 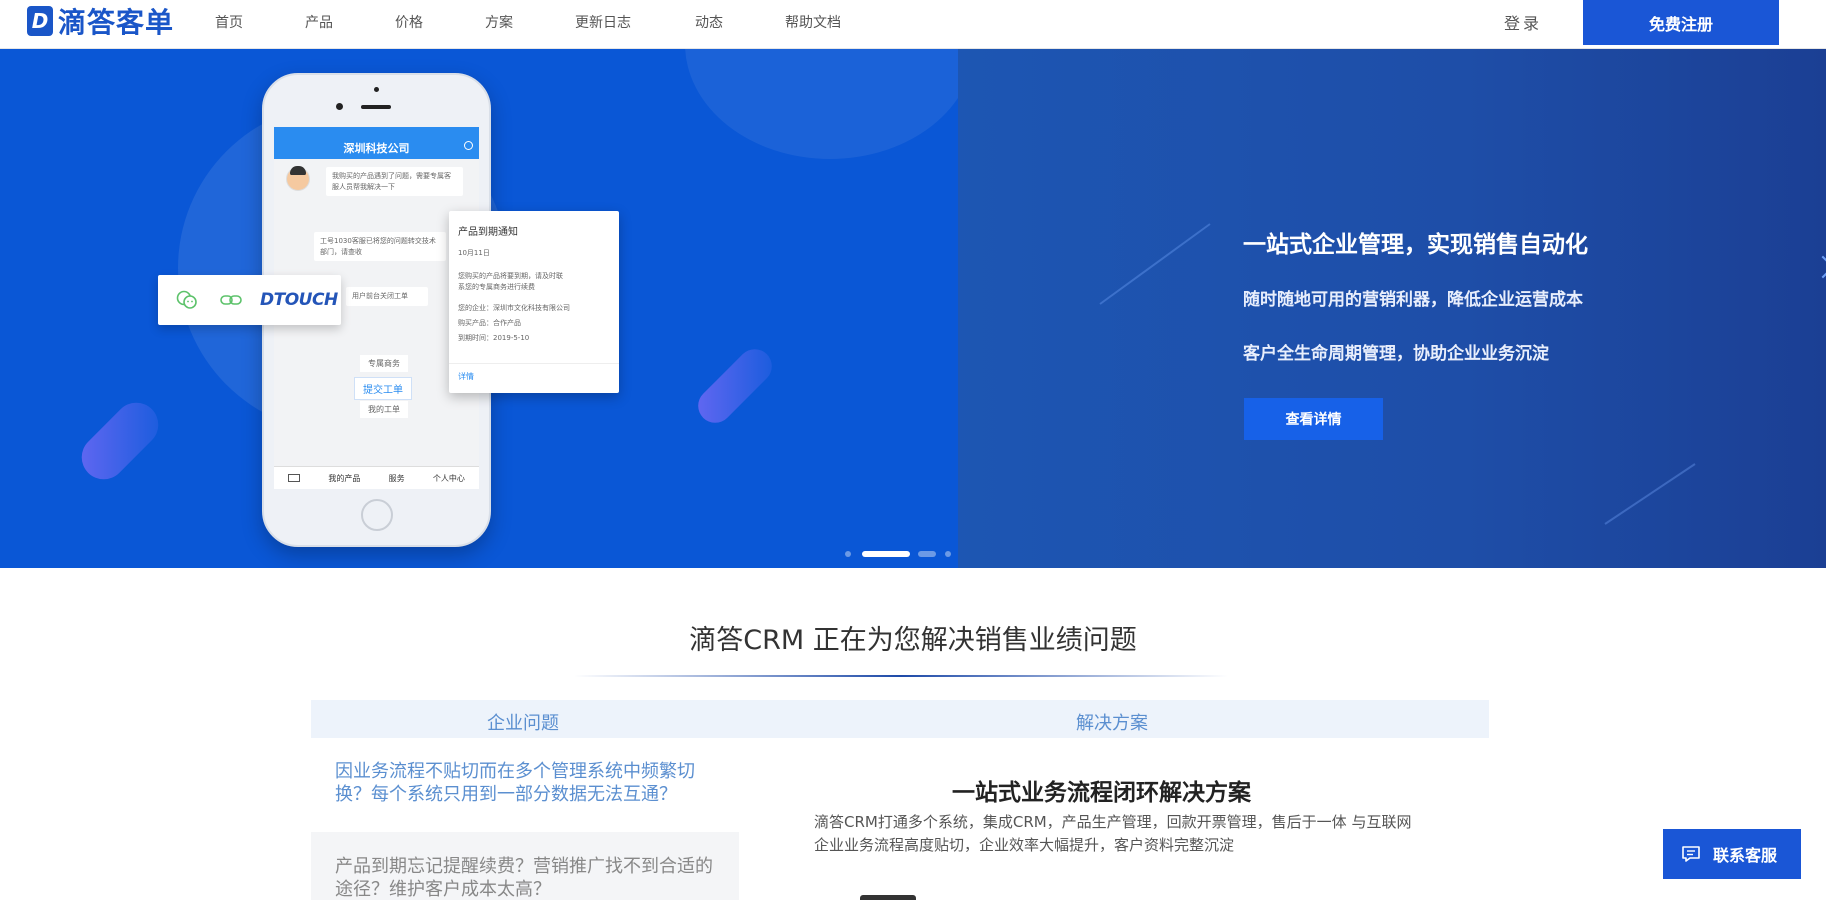 I want to click on link-icon, so click(x=231, y=300).